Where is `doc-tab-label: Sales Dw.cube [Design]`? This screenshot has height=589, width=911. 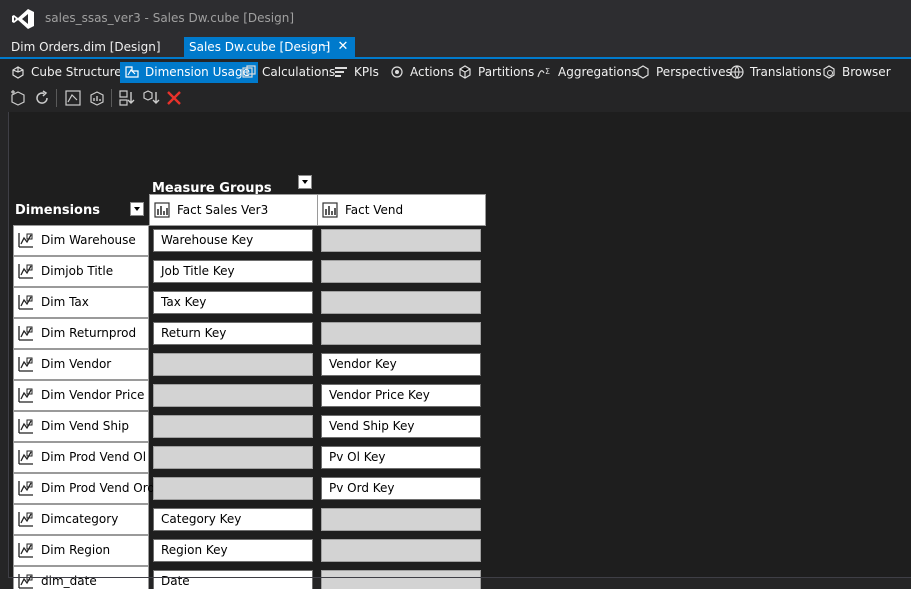
doc-tab-label: Sales Dw.cube [Design] is located at coordinates (260, 47).